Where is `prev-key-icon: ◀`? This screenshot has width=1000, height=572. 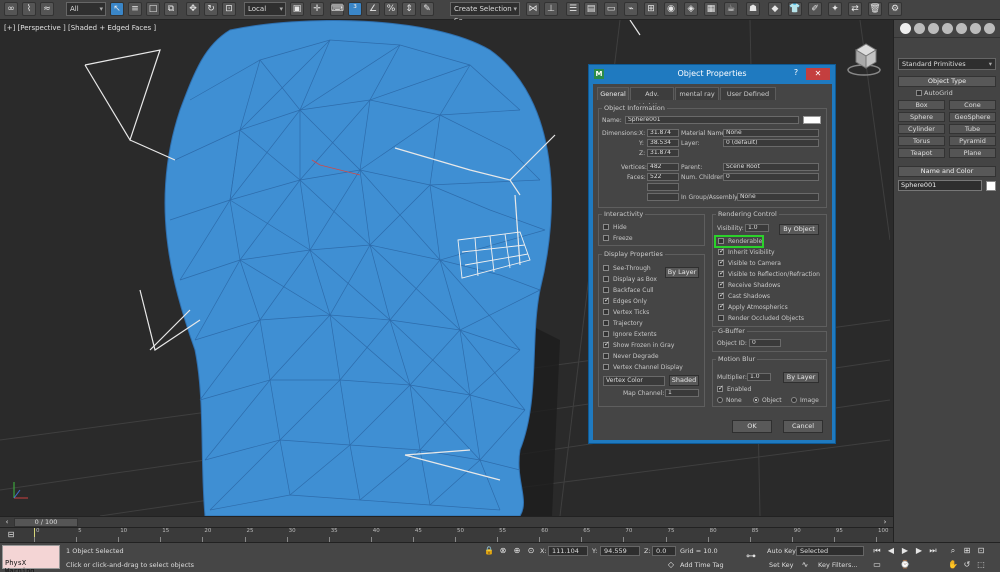 prev-key-icon: ◀ is located at coordinates (891, 551).